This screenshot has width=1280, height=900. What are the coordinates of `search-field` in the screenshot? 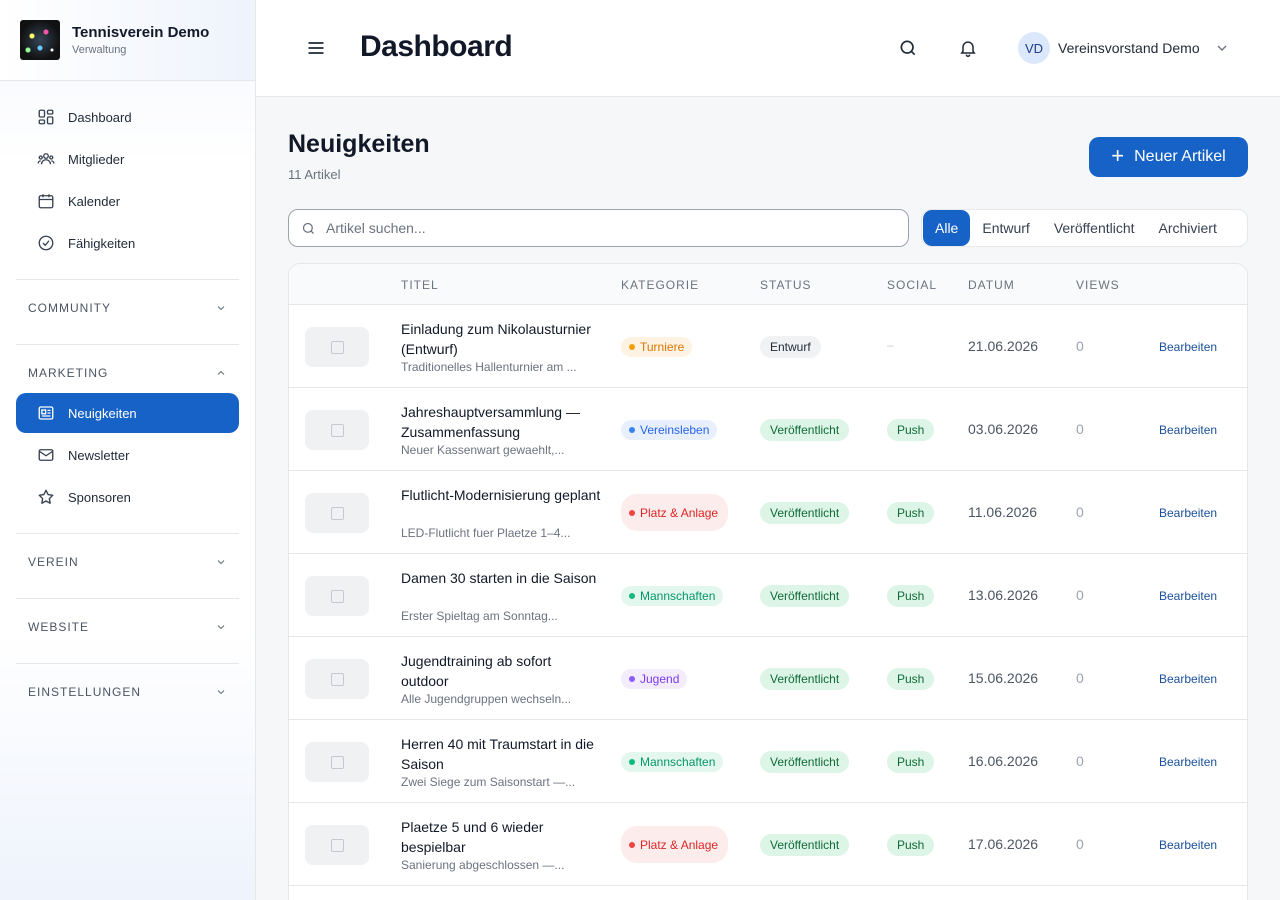 It's located at (598, 228).